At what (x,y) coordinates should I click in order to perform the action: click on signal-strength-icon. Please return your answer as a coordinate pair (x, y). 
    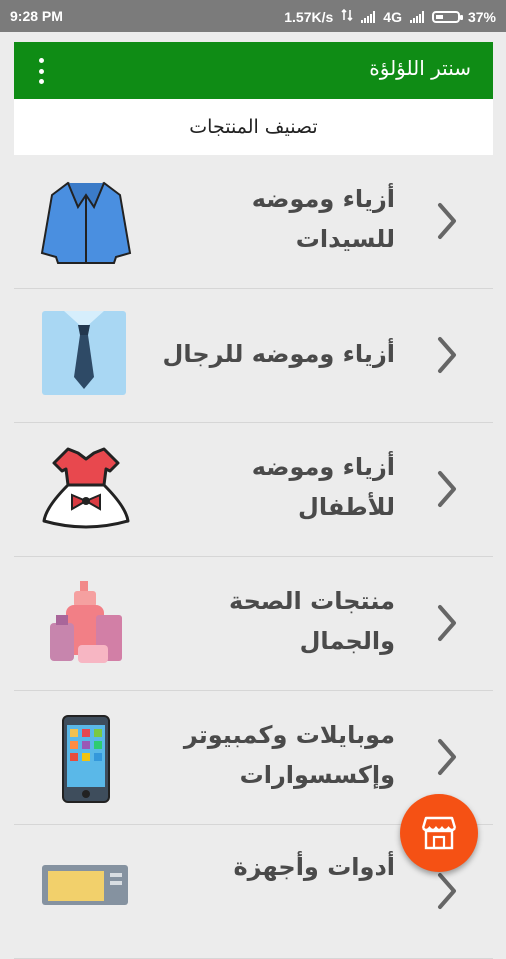
    Looking at the image, I should click on (368, 16).